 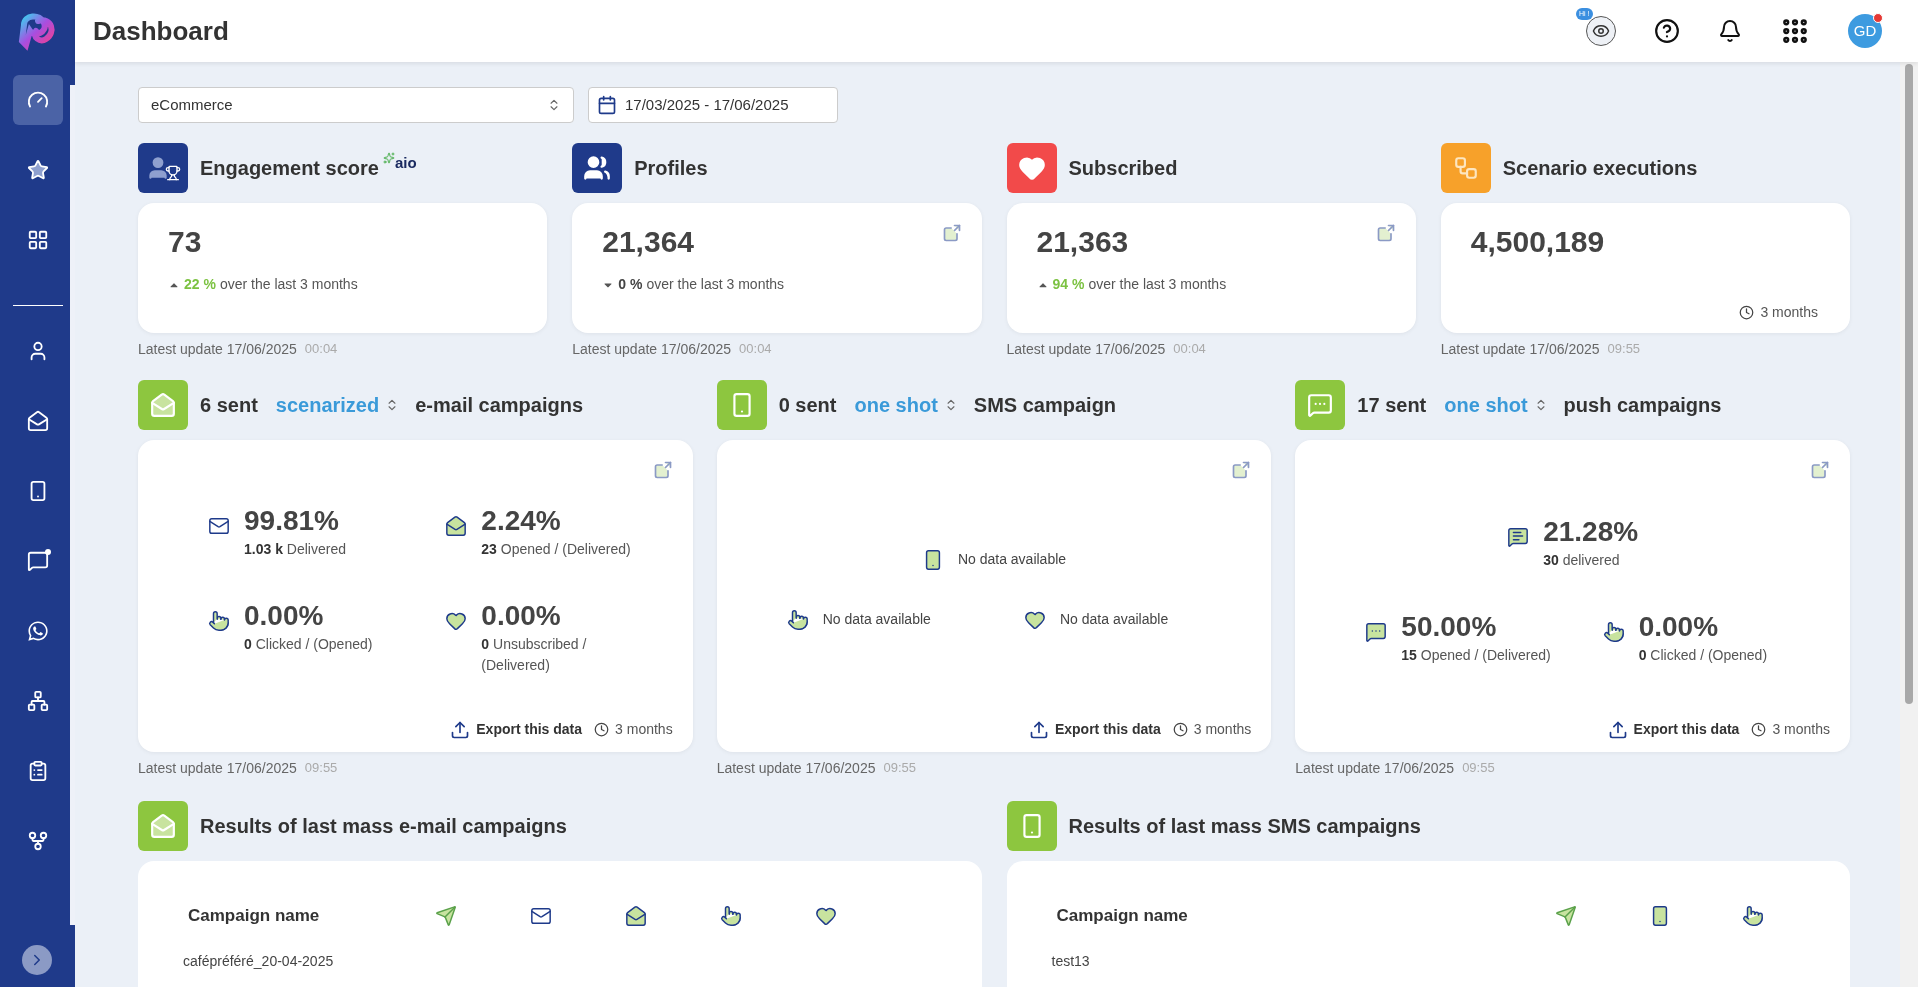 I want to click on metric-value: 2.24%, so click(x=521, y=521).